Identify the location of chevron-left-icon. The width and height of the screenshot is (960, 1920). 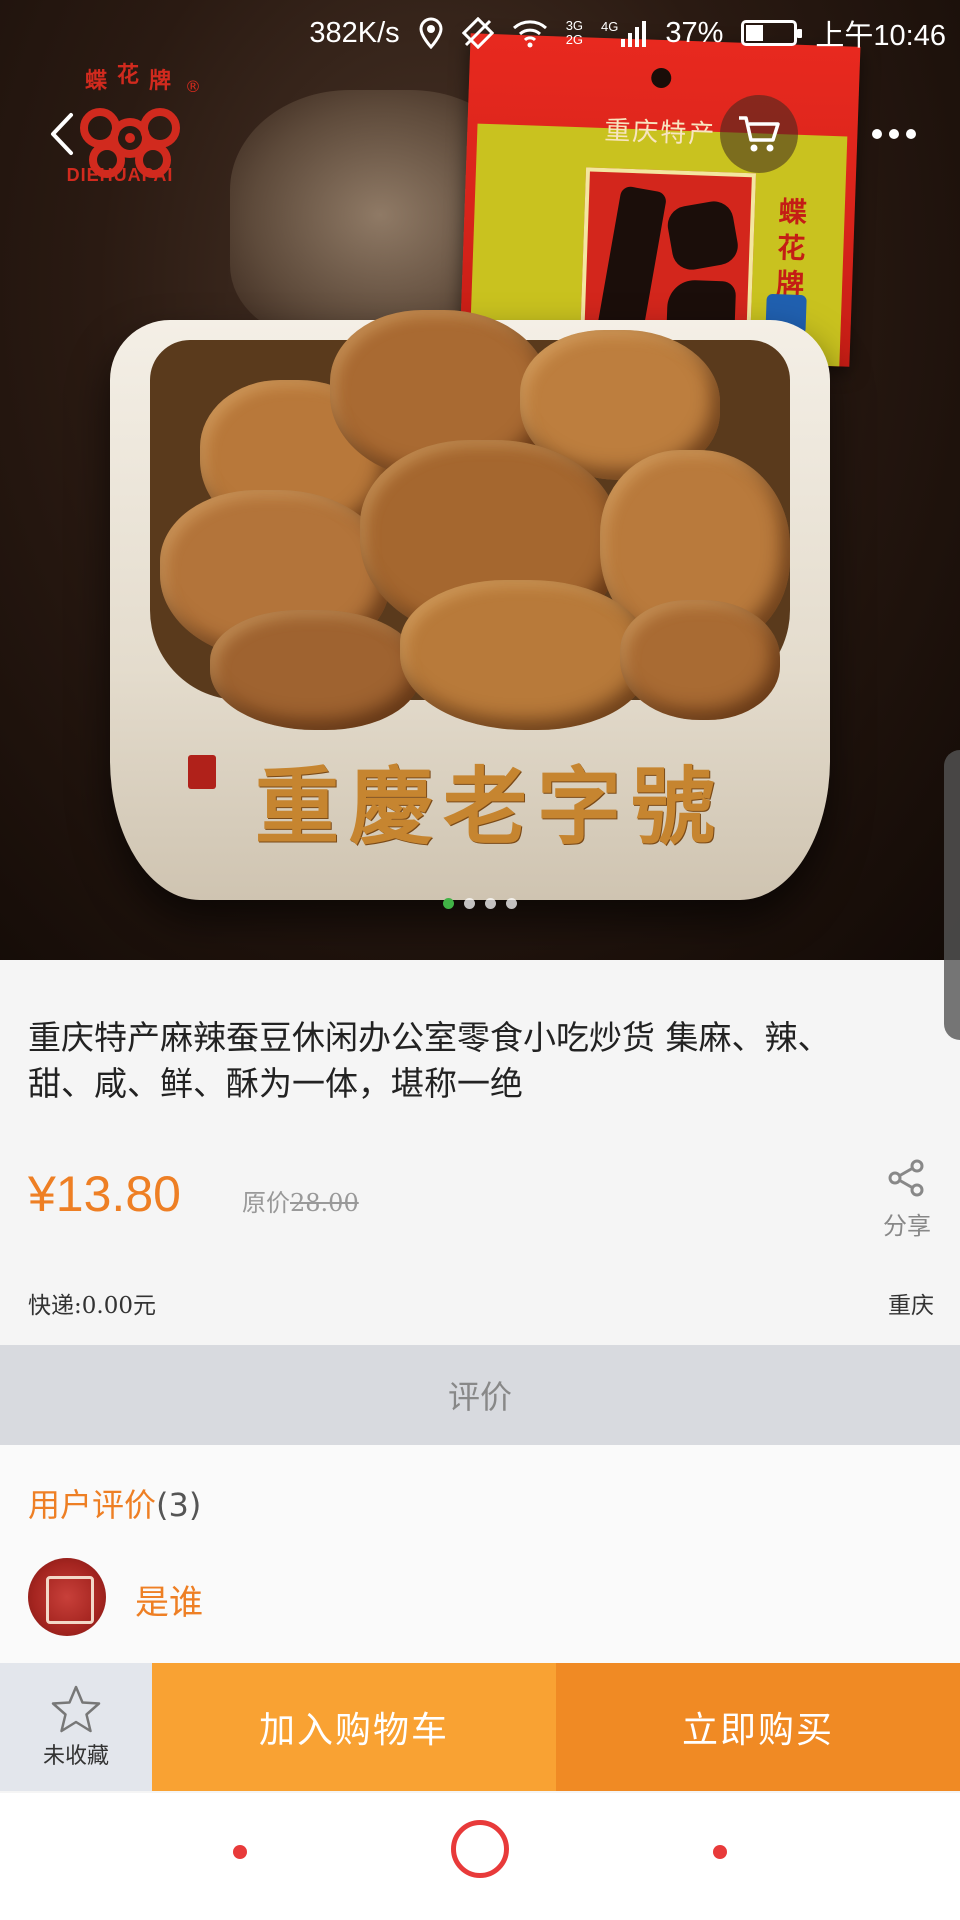
(62, 134).